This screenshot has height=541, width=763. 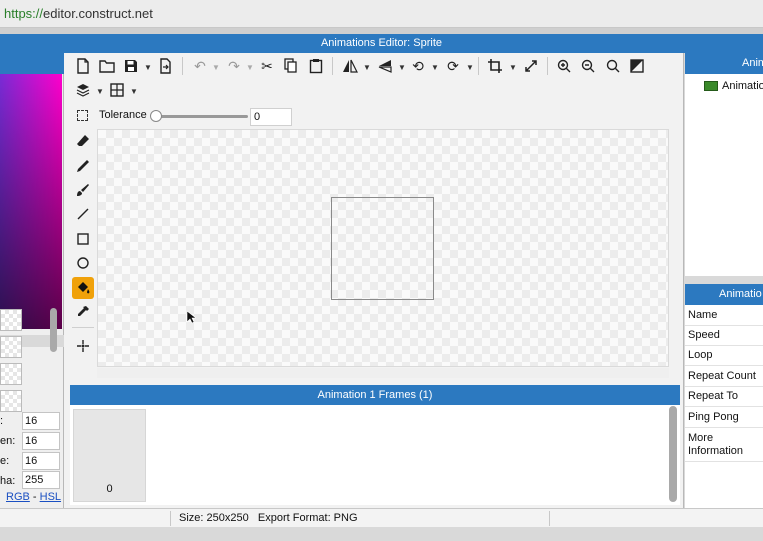 What do you see at coordinates (740, 294) in the screenshot?
I see `properties-panel-title: Animatio` at bounding box center [740, 294].